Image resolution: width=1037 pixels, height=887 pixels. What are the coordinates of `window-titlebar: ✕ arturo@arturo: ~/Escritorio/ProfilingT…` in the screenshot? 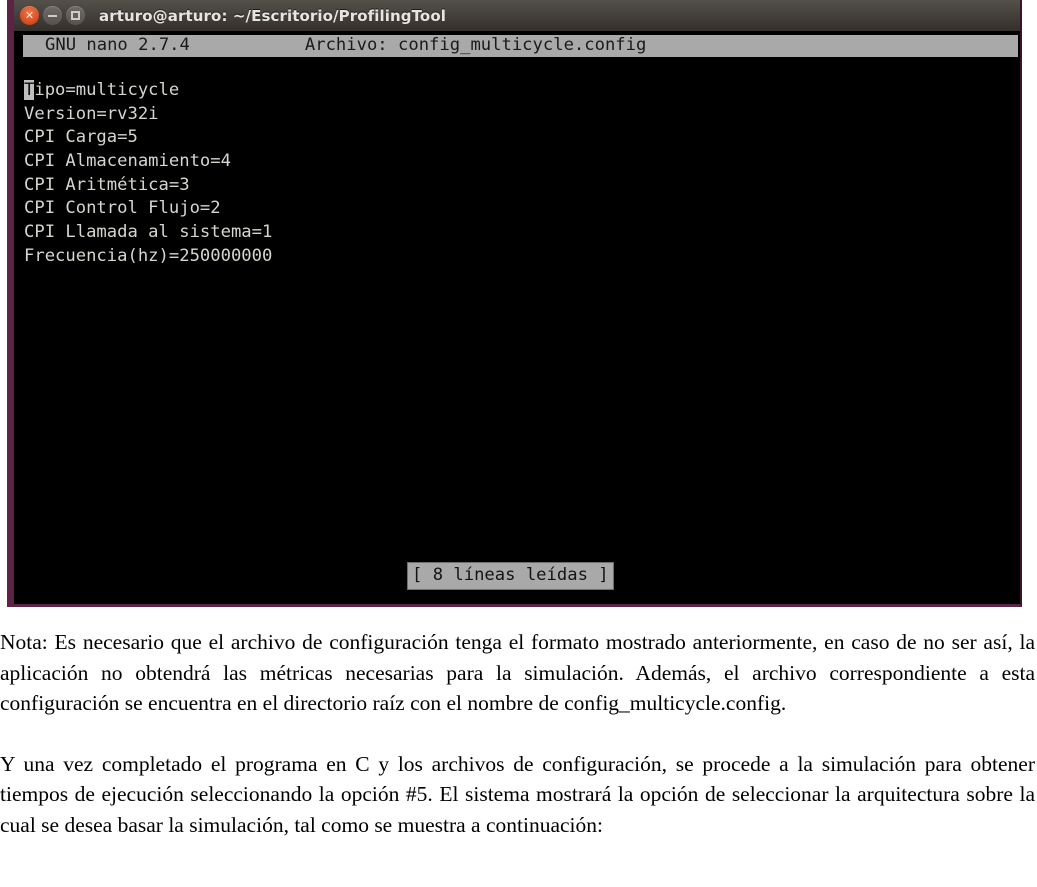 It's located at (517, 15).